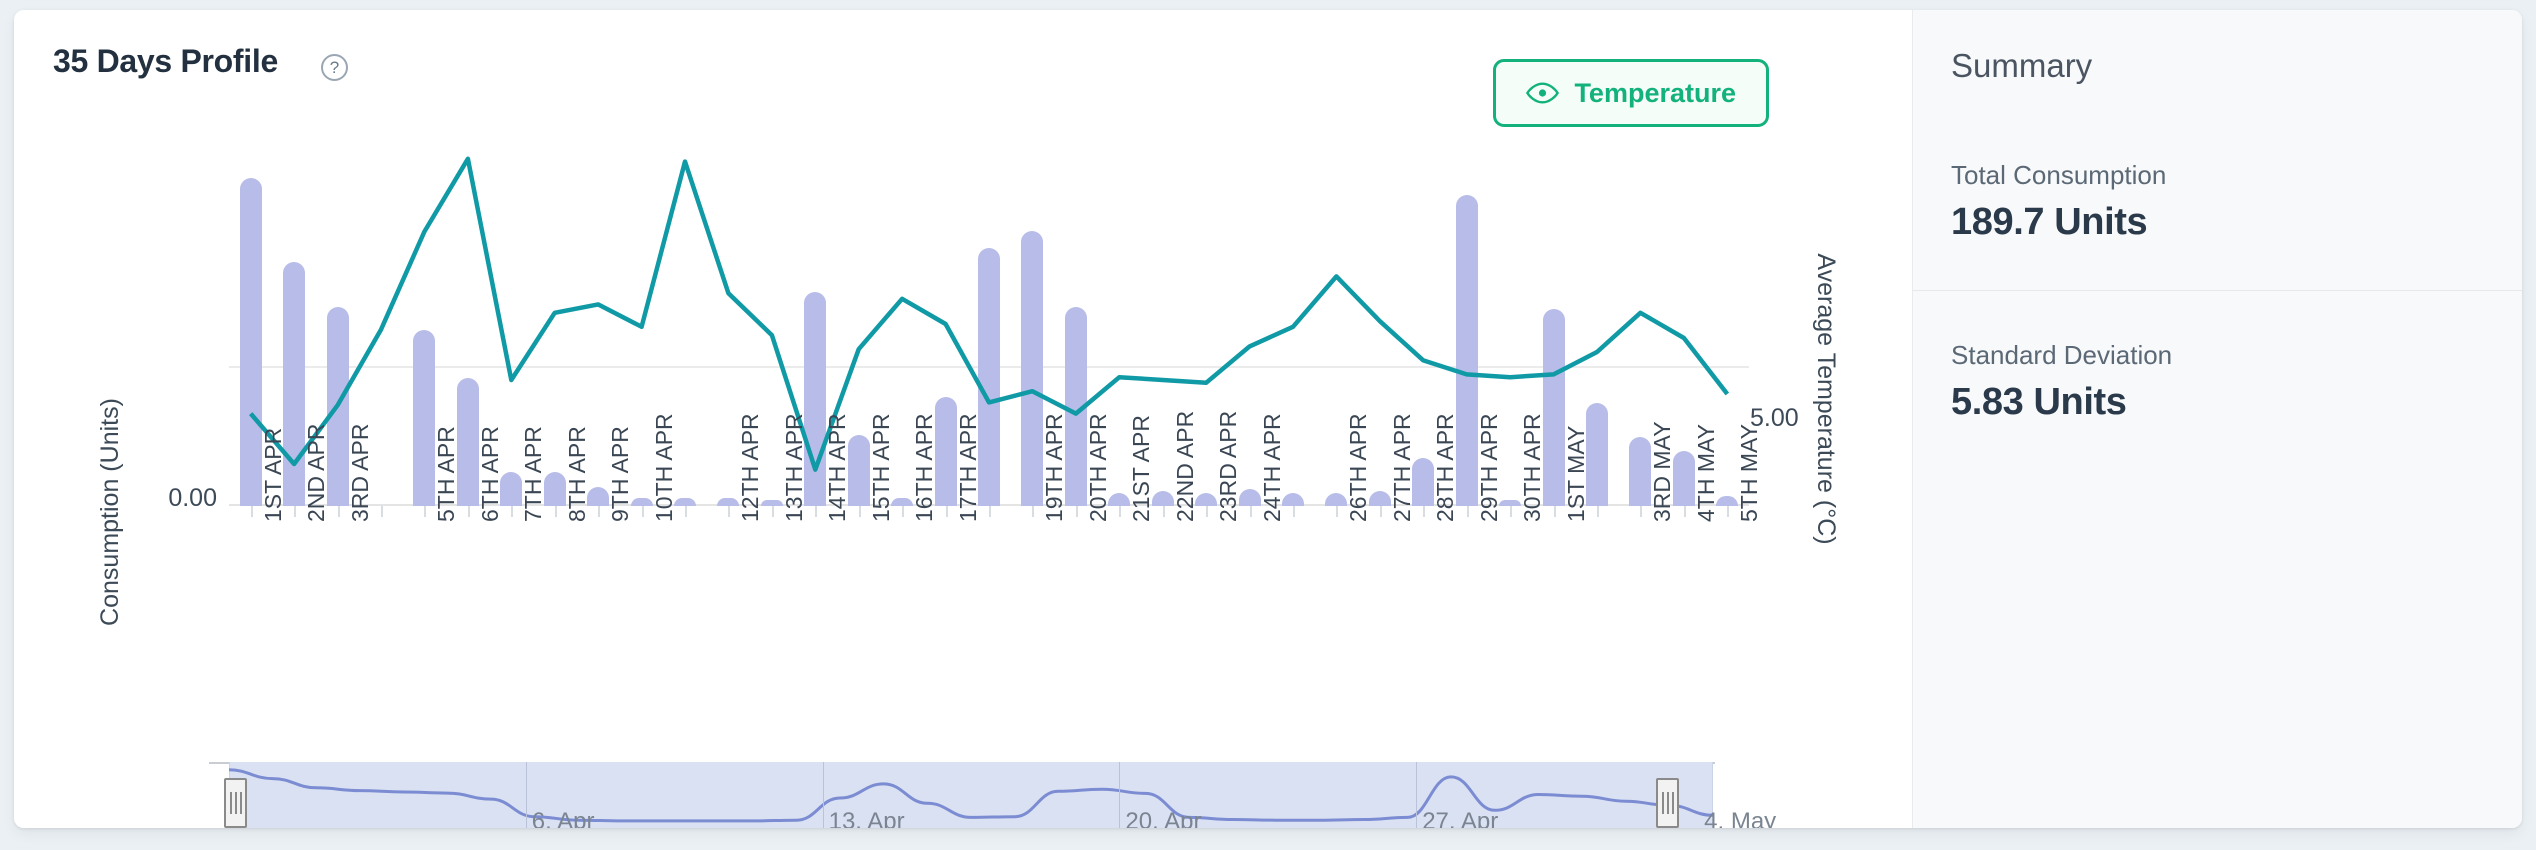 This screenshot has width=2536, height=850. Describe the element at coordinates (316, 472) in the screenshot. I see `x-axis-label: 2ND APR` at that location.